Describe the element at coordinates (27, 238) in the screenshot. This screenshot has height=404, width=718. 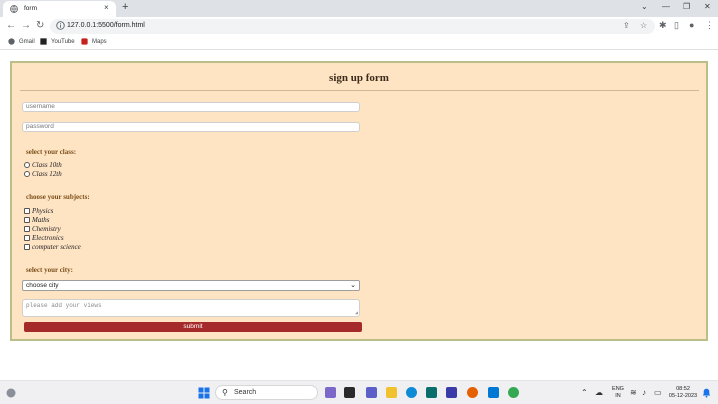
I see `electronics-checkbox` at that location.